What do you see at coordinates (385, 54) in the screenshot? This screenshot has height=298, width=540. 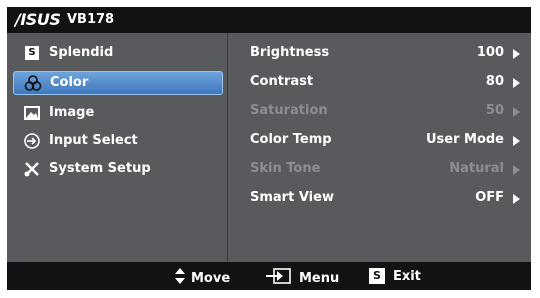 I see `setting-brightness: Brightness 100` at bounding box center [385, 54].